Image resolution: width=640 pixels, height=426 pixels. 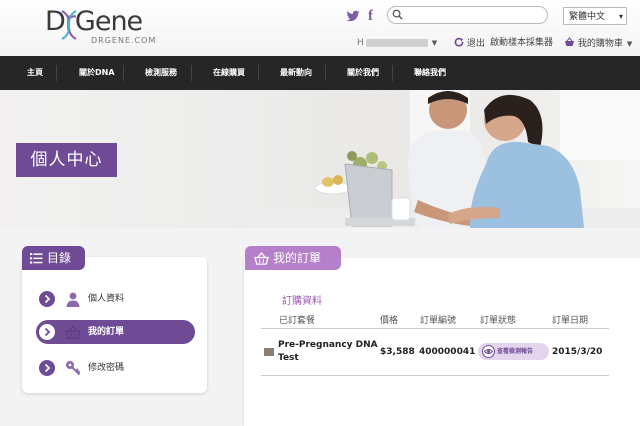 What do you see at coordinates (35, 73) in the screenshot?
I see `nav-item-home: 主頁` at bounding box center [35, 73].